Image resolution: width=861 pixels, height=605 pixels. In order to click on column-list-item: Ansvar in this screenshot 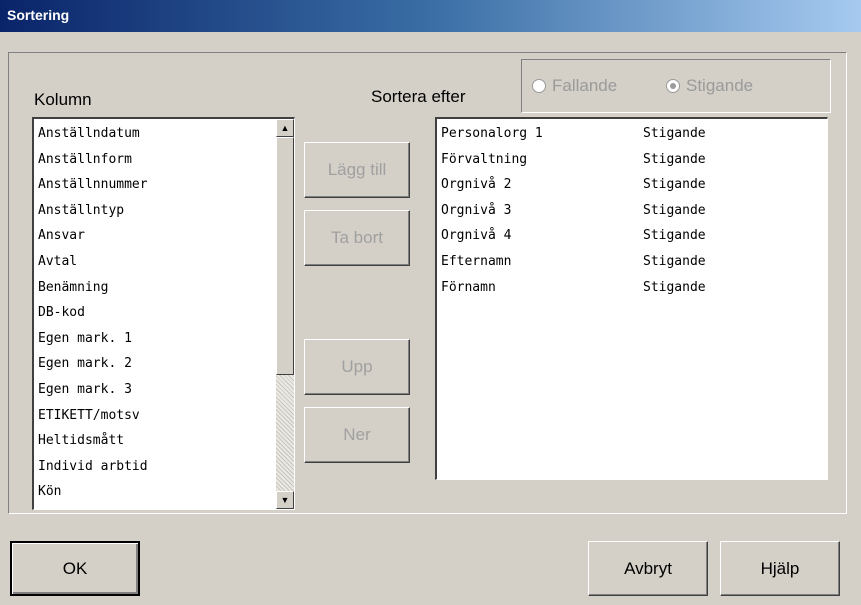, I will do `click(164, 236)`.